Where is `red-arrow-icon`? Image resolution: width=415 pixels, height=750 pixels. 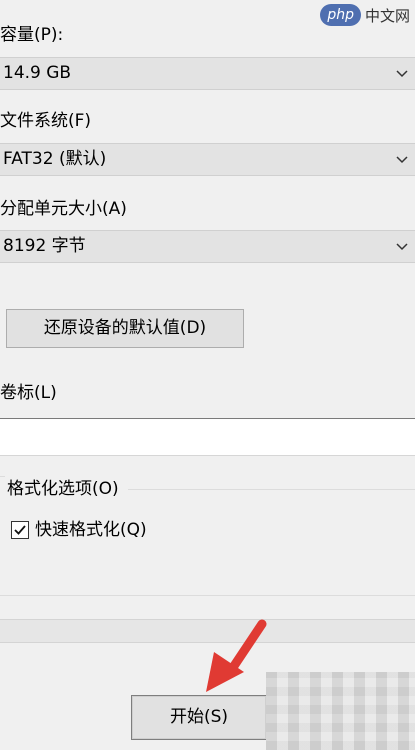
red-arrow-icon is located at coordinates (236, 655).